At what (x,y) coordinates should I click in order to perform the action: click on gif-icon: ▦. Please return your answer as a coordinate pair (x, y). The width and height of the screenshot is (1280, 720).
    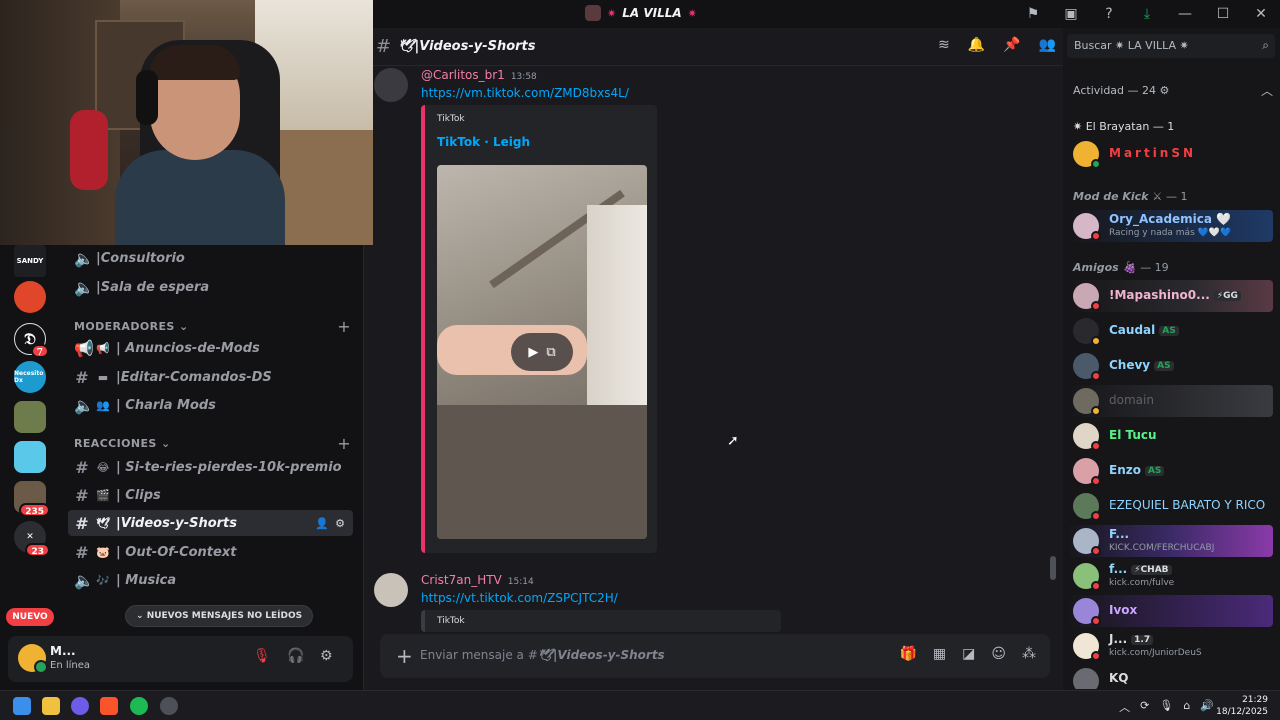
    Looking at the image, I should click on (939, 654).